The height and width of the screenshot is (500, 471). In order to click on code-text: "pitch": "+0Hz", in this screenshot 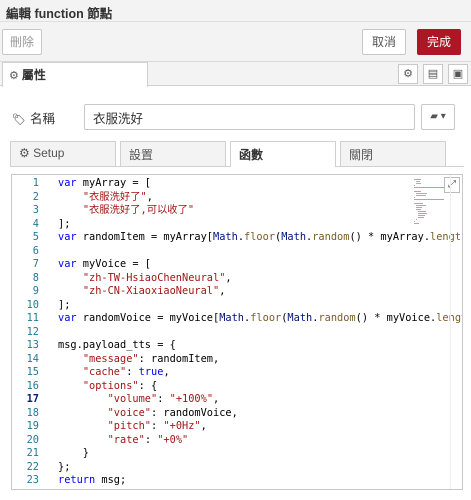, I will do `click(157, 426)`.